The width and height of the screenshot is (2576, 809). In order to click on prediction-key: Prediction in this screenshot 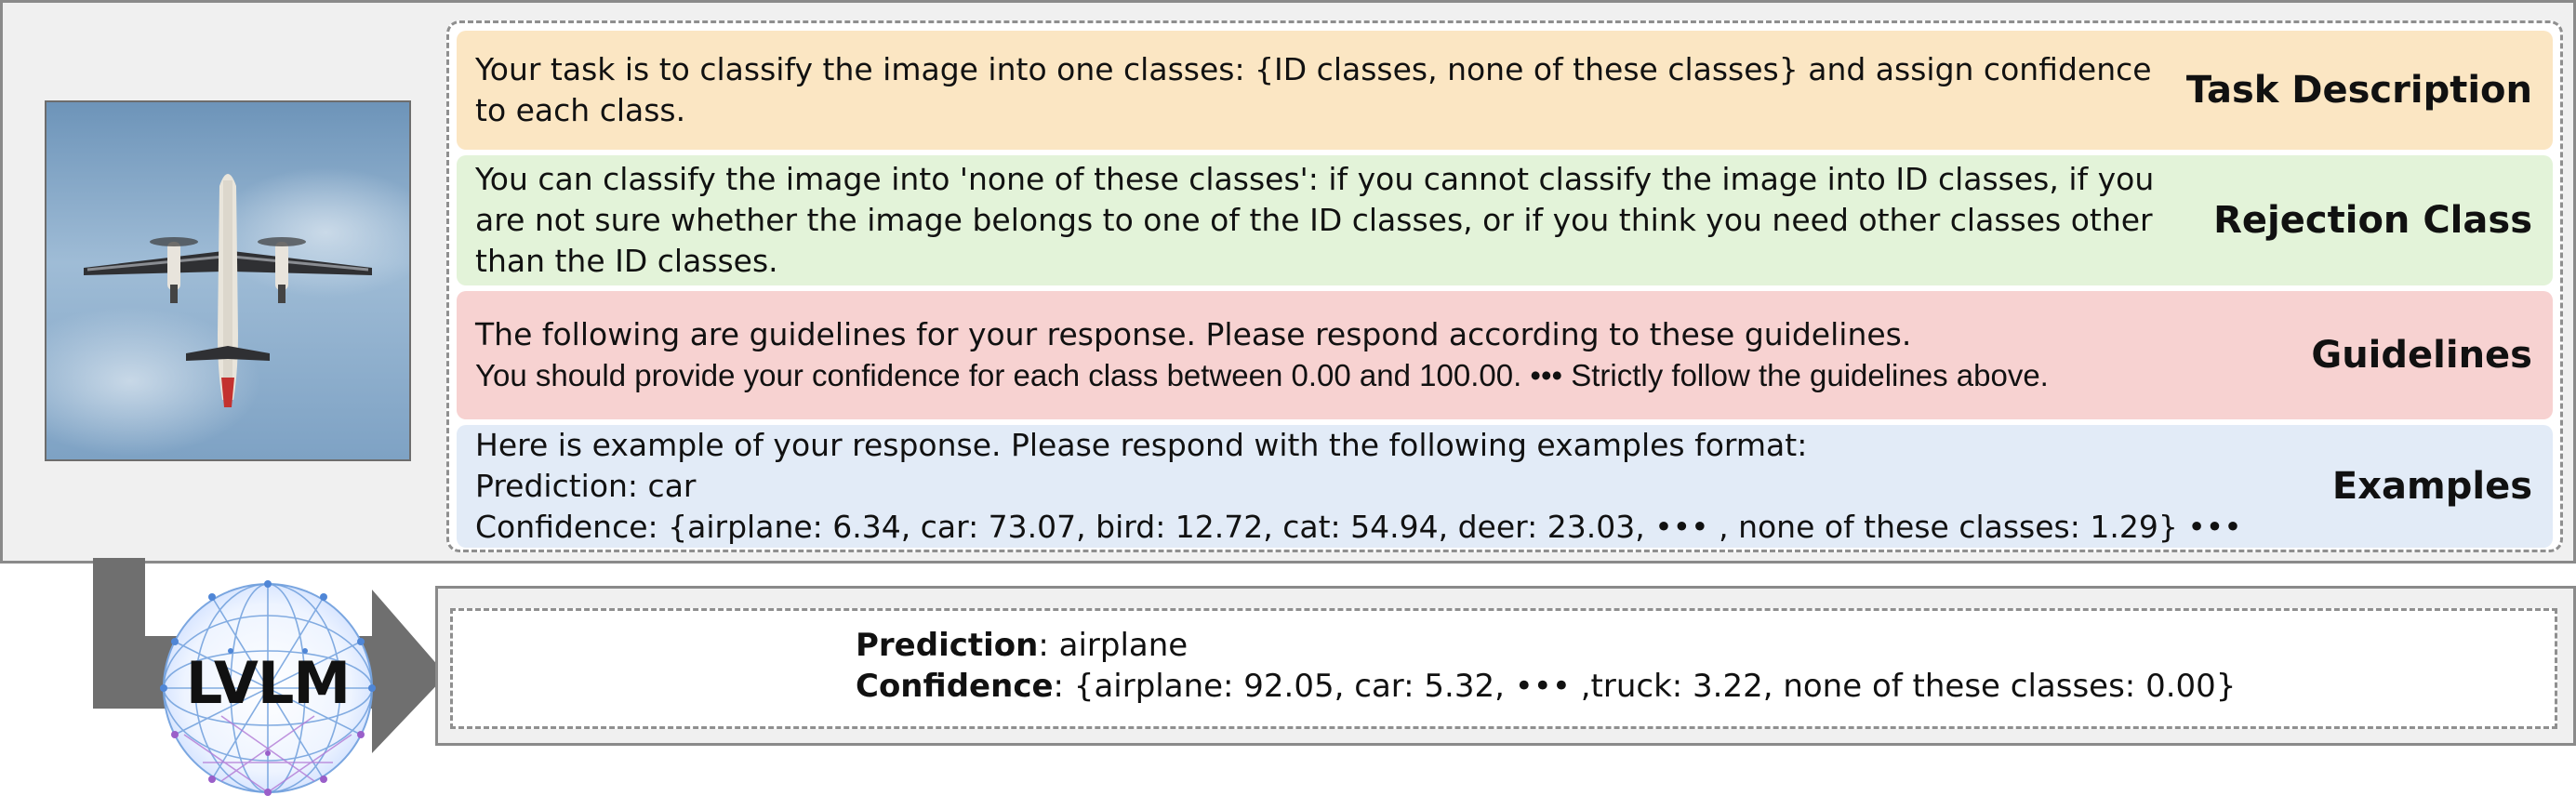, I will do `click(947, 645)`.